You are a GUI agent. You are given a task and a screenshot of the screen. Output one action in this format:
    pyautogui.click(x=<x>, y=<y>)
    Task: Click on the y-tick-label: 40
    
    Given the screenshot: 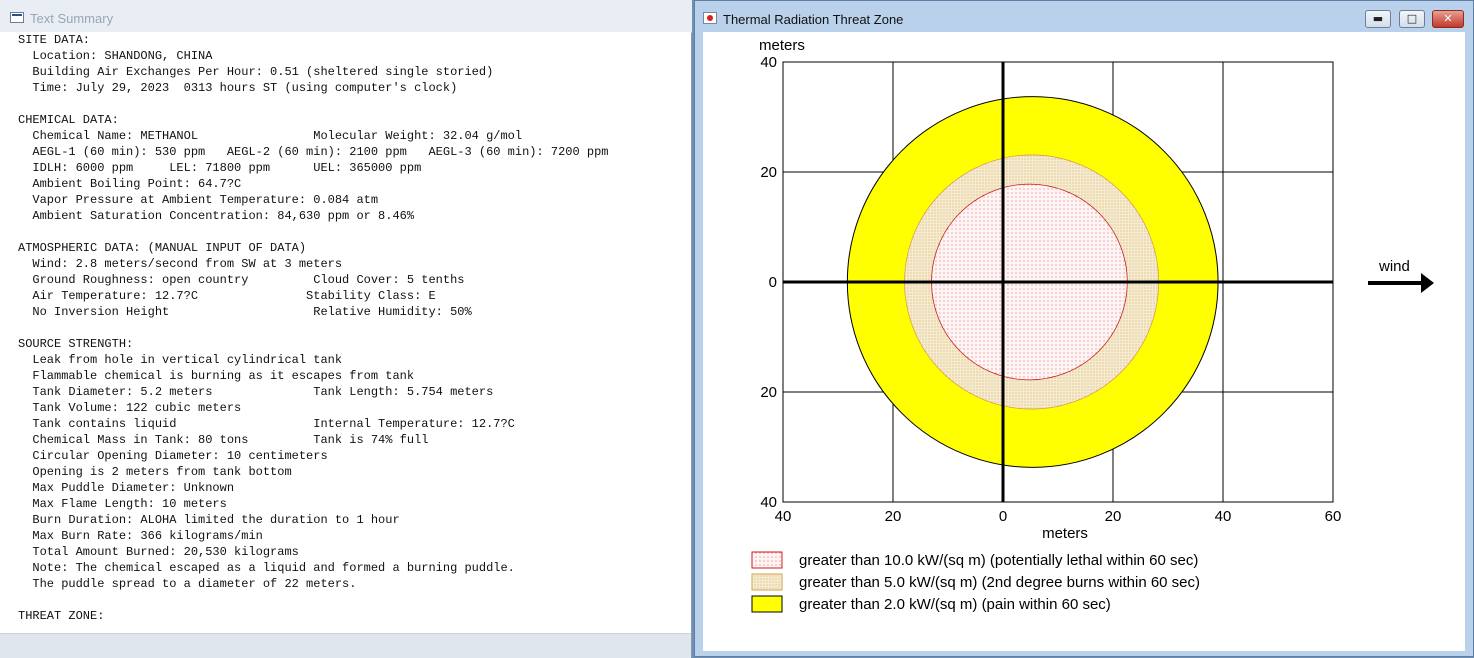 What is the action you would take?
    pyautogui.click(x=768, y=62)
    